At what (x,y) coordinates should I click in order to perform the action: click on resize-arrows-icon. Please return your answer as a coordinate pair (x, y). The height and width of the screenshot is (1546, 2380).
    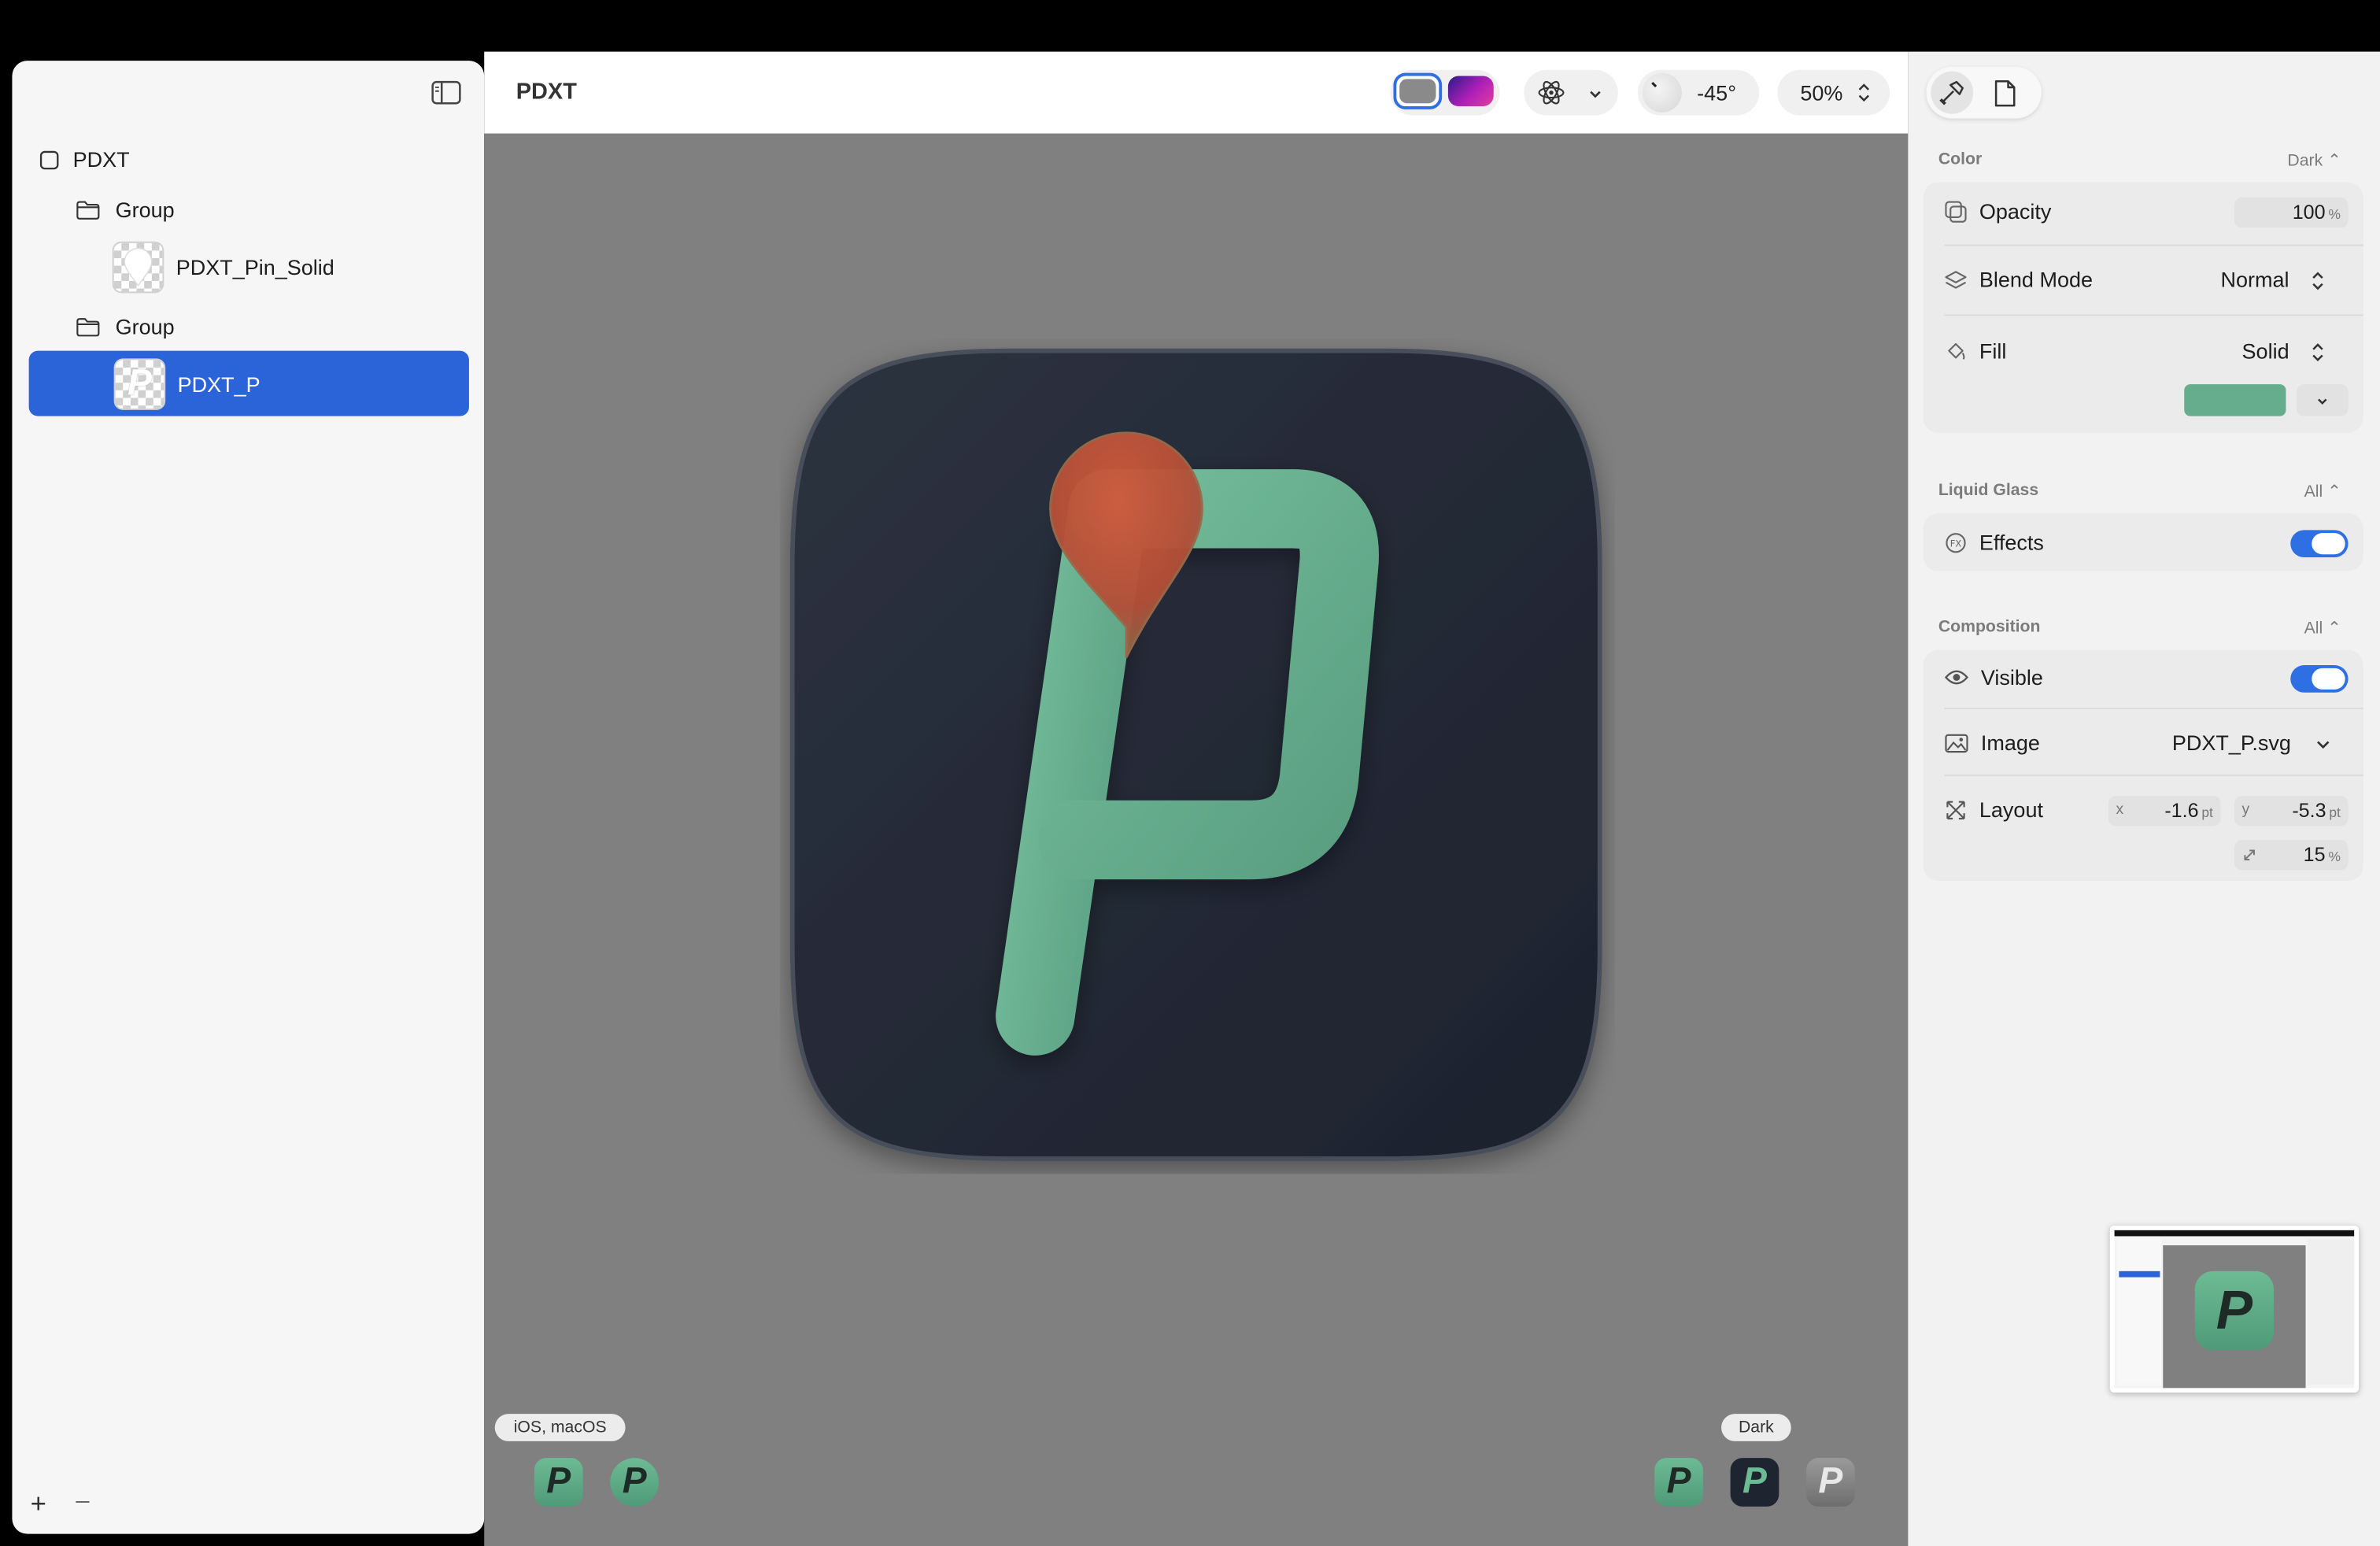
    Looking at the image, I should click on (1955, 809).